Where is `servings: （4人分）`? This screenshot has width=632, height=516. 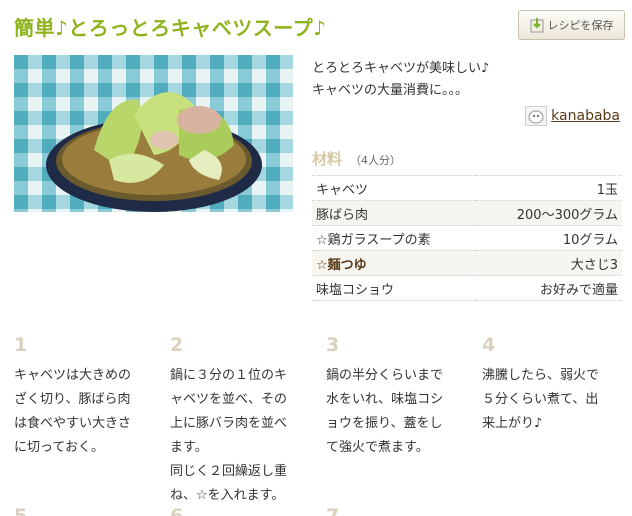
servings: （4人分） is located at coordinates (376, 160).